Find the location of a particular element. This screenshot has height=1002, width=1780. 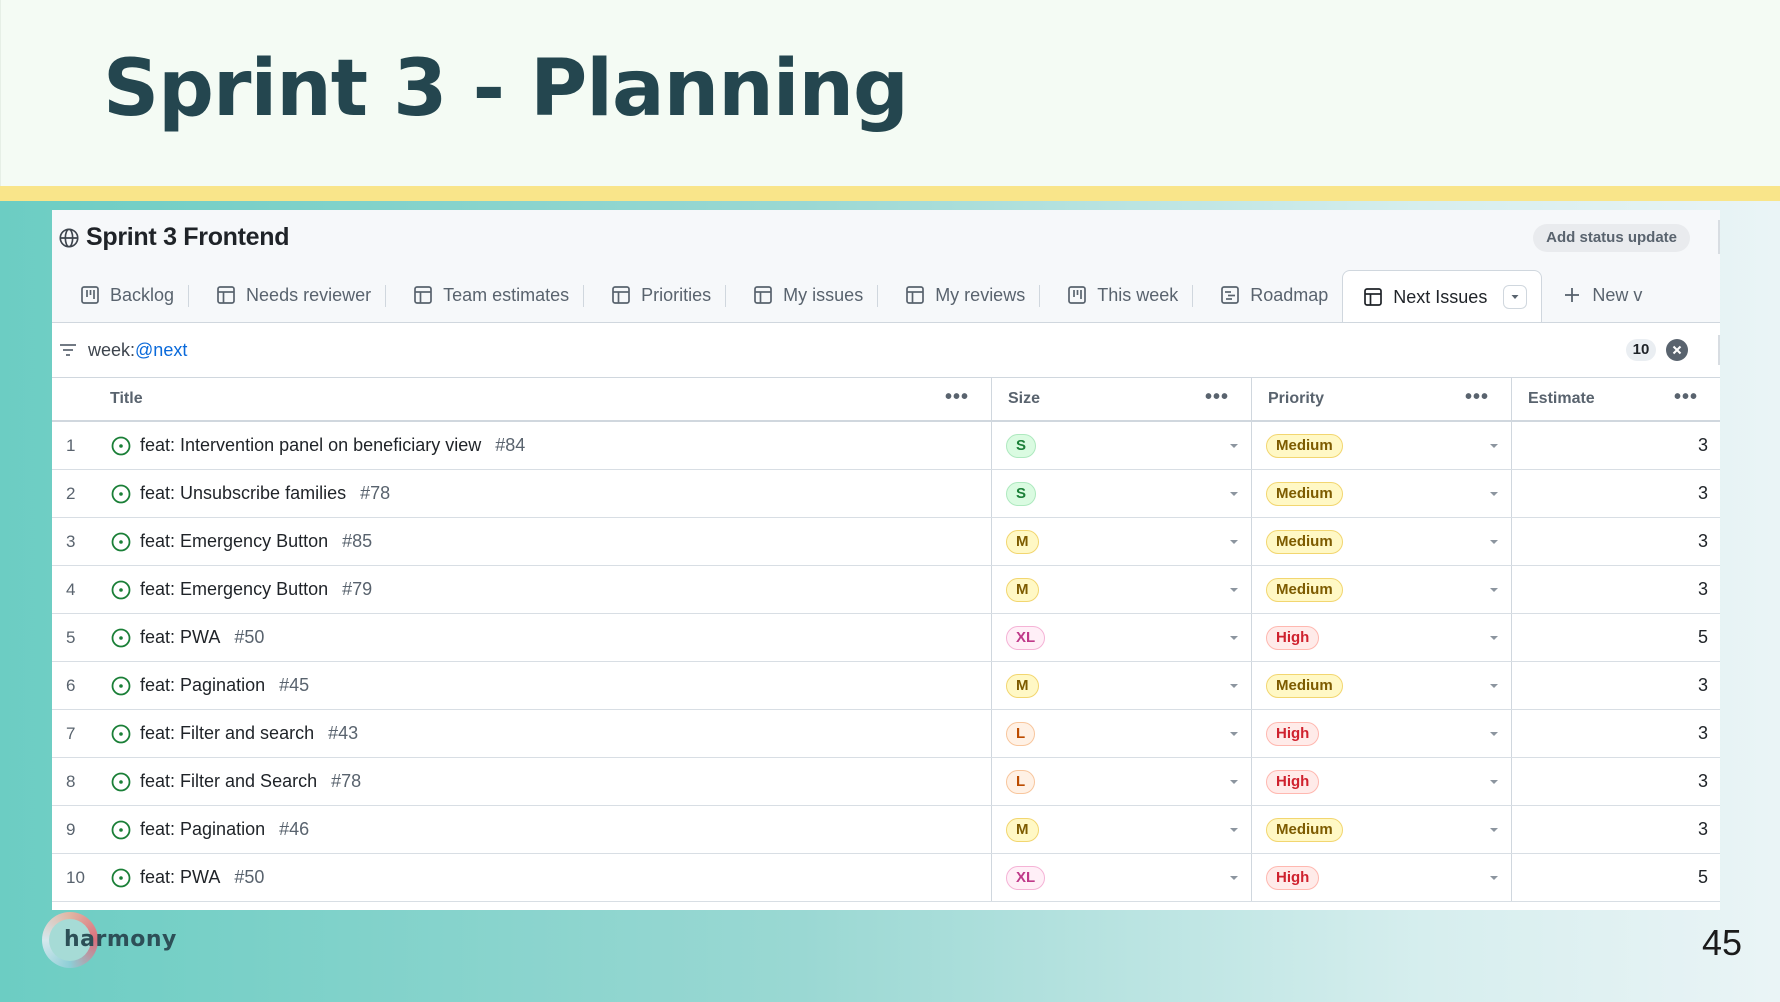

estimate-cell: 5 is located at coordinates (1616, 637).